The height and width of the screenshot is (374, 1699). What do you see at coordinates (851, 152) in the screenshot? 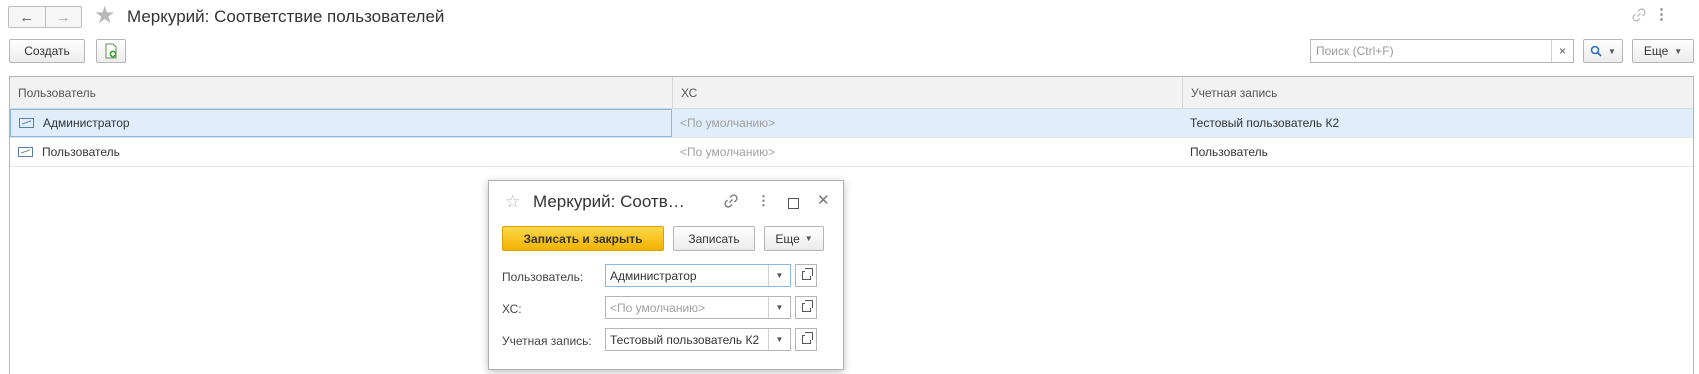
I see `table-row: Пользователь <По умолчанию> Пользователь` at bounding box center [851, 152].